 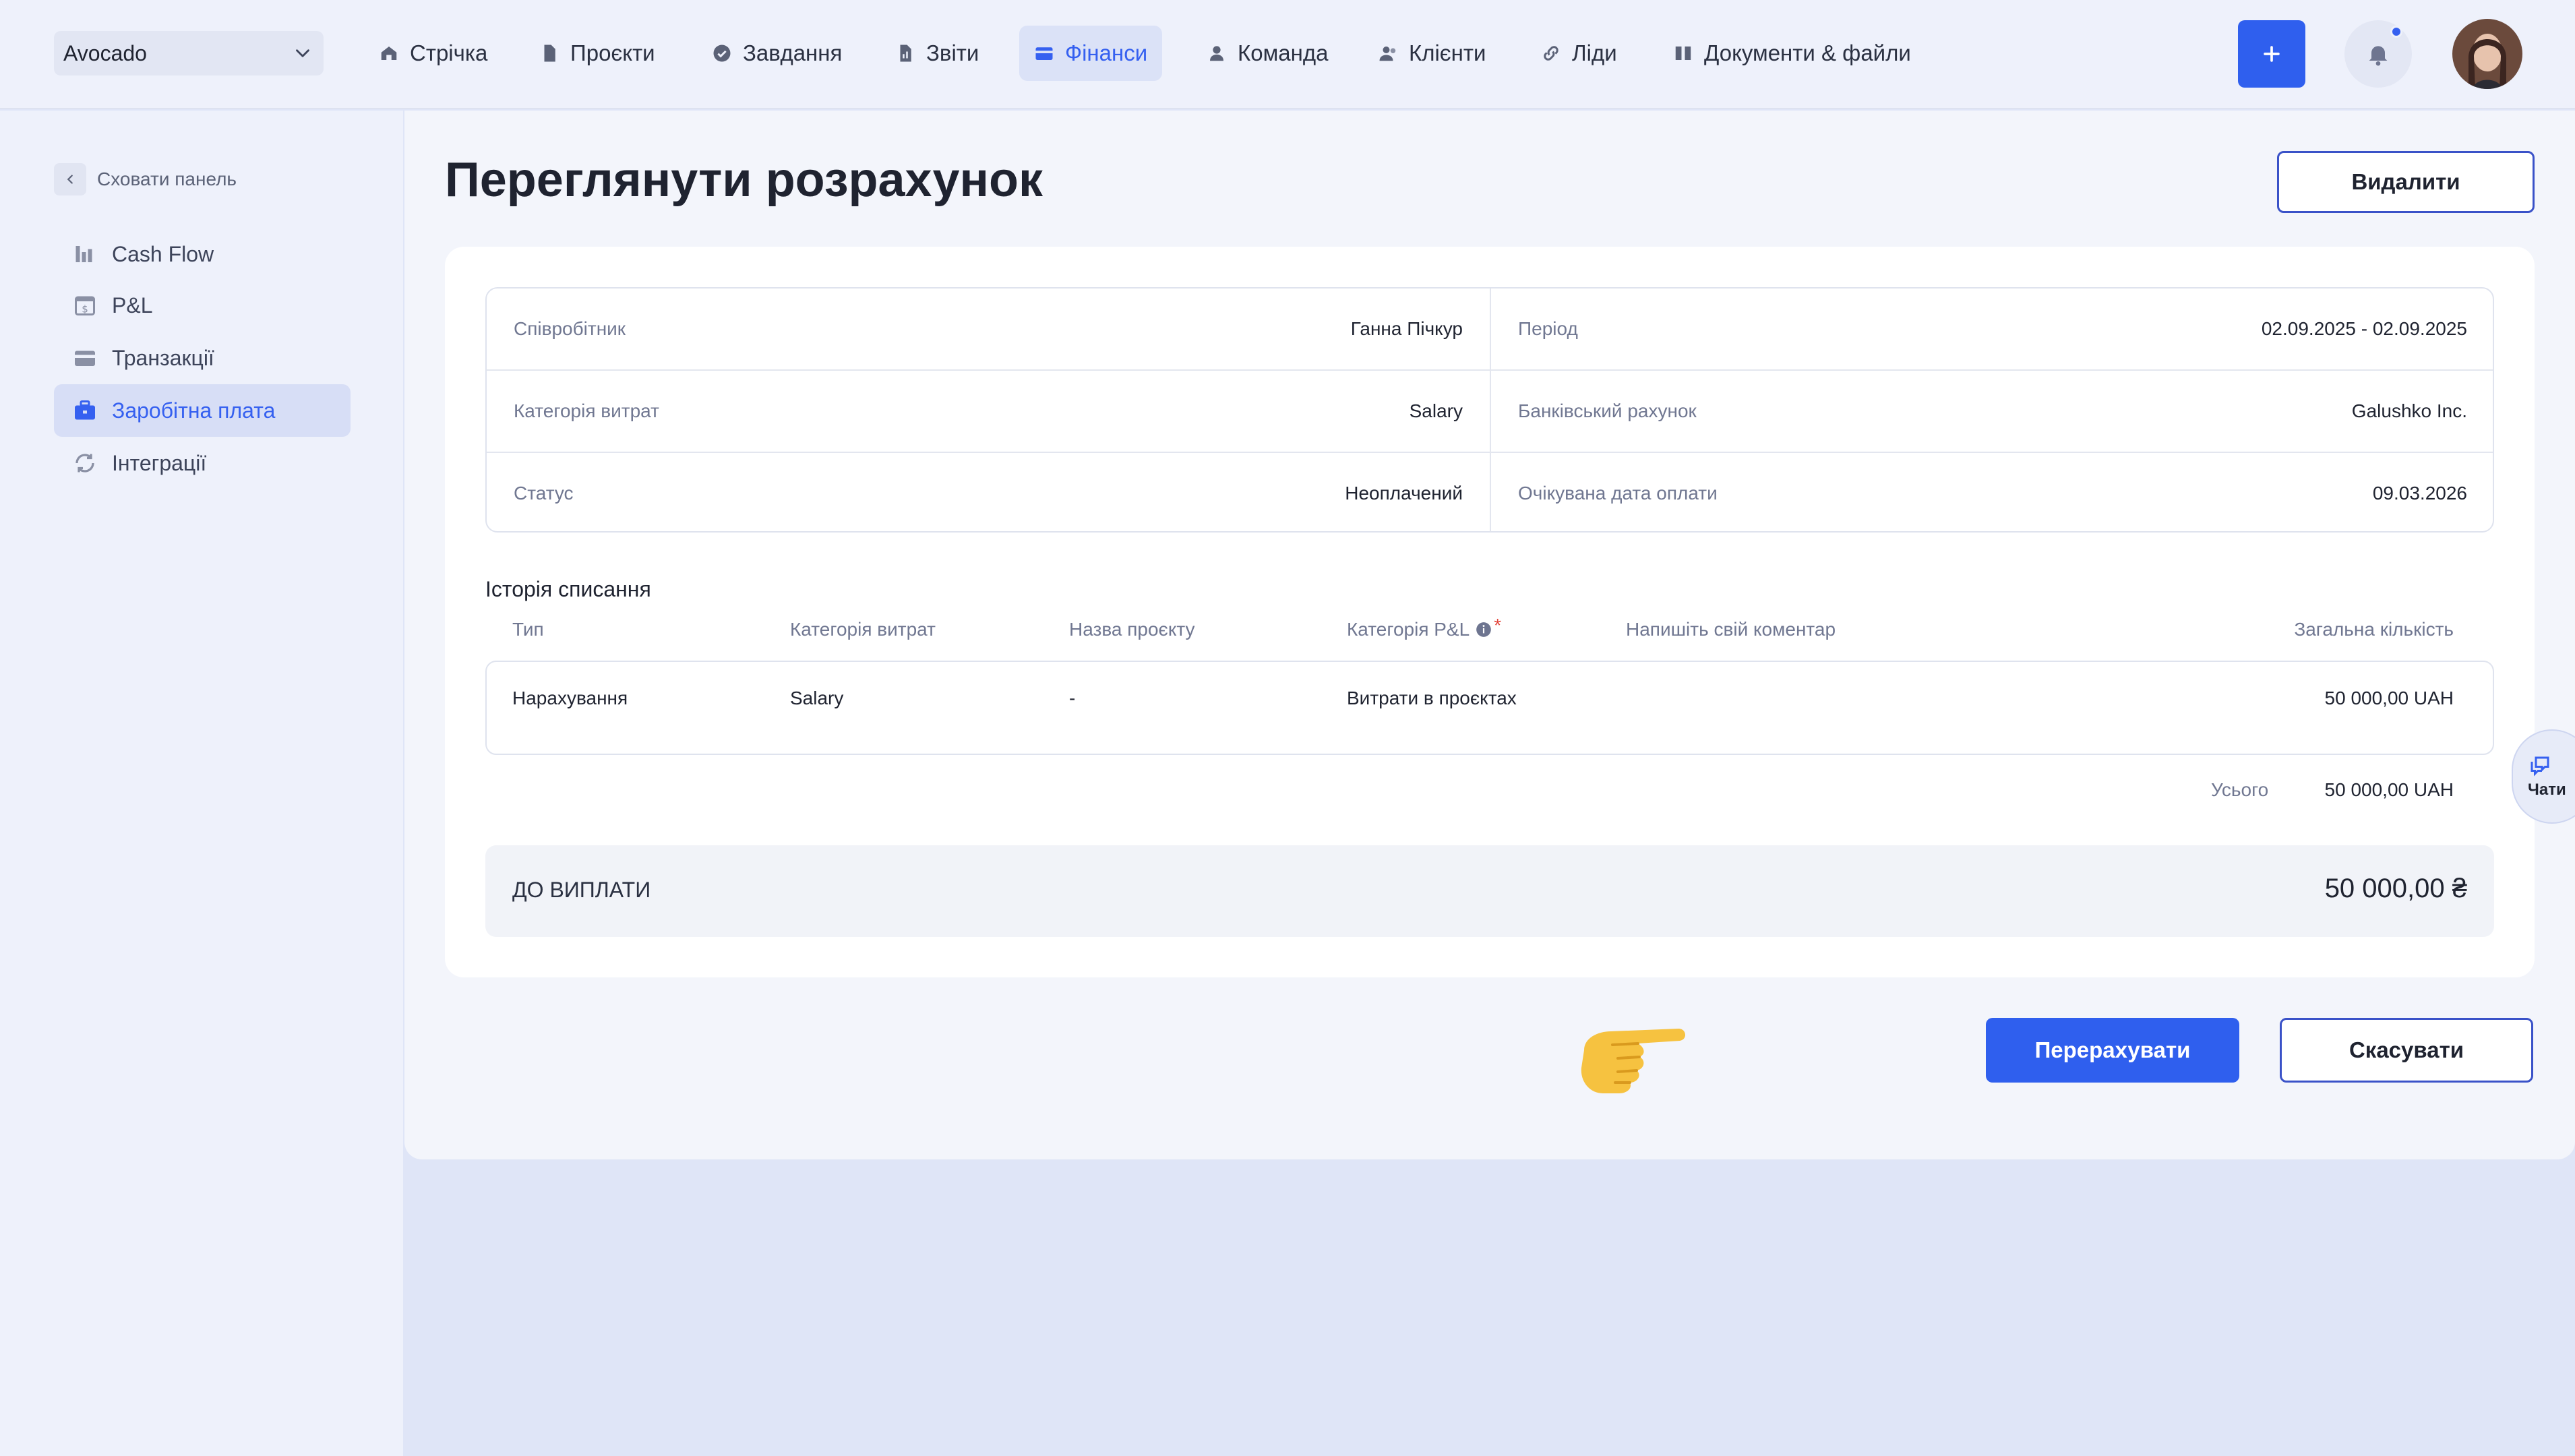 I want to click on nav-team: Команда, so click(x=1267, y=53).